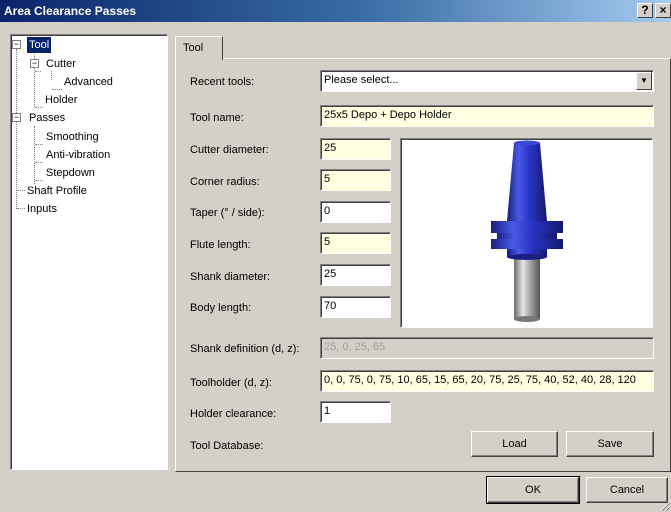  I want to click on tree-item-stepdown: Stepdown, so click(86, 173).